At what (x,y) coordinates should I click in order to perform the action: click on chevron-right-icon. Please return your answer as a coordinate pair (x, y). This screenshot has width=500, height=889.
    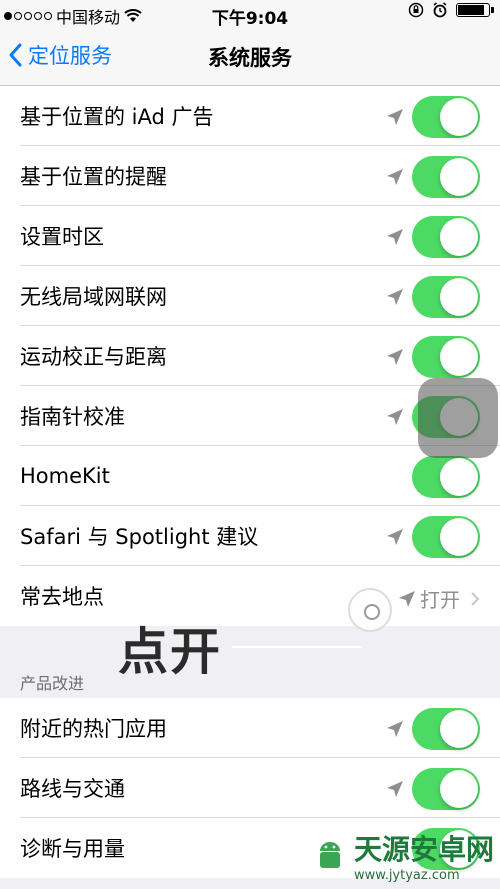
    Looking at the image, I should click on (475, 598).